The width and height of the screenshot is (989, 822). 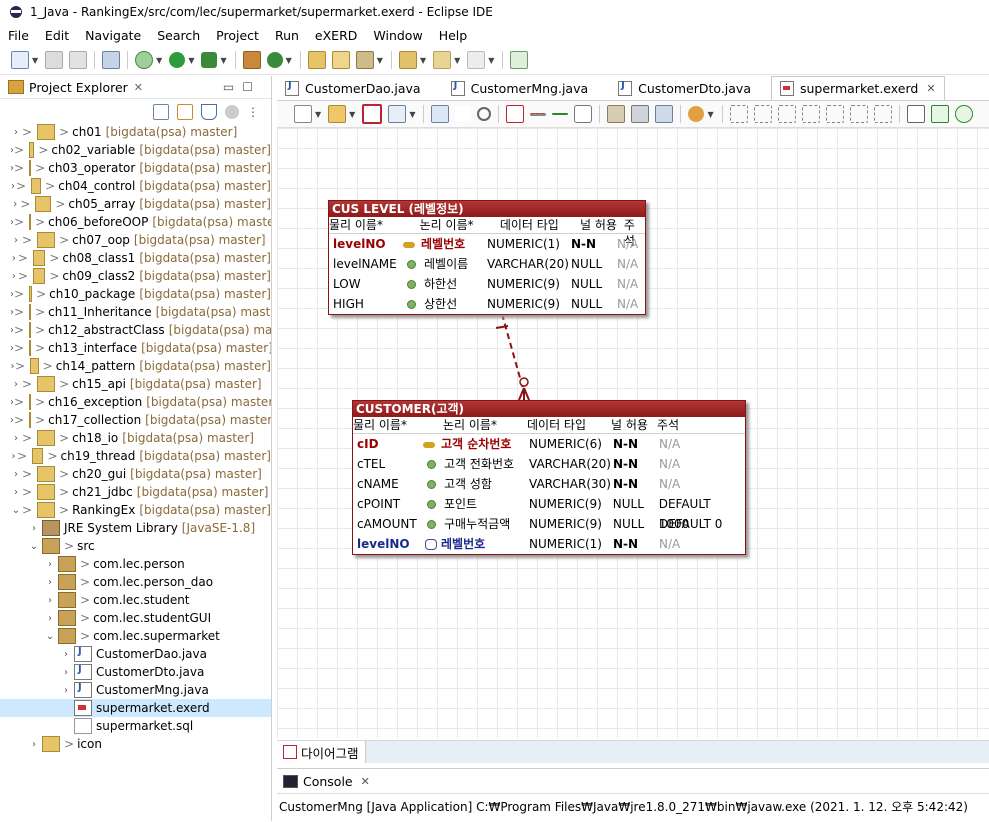 What do you see at coordinates (135, 492) in the screenshot?
I see `tree-project-ch21: › > > ch21_jdbc [bigdata(psa) master]` at bounding box center [135, 492].